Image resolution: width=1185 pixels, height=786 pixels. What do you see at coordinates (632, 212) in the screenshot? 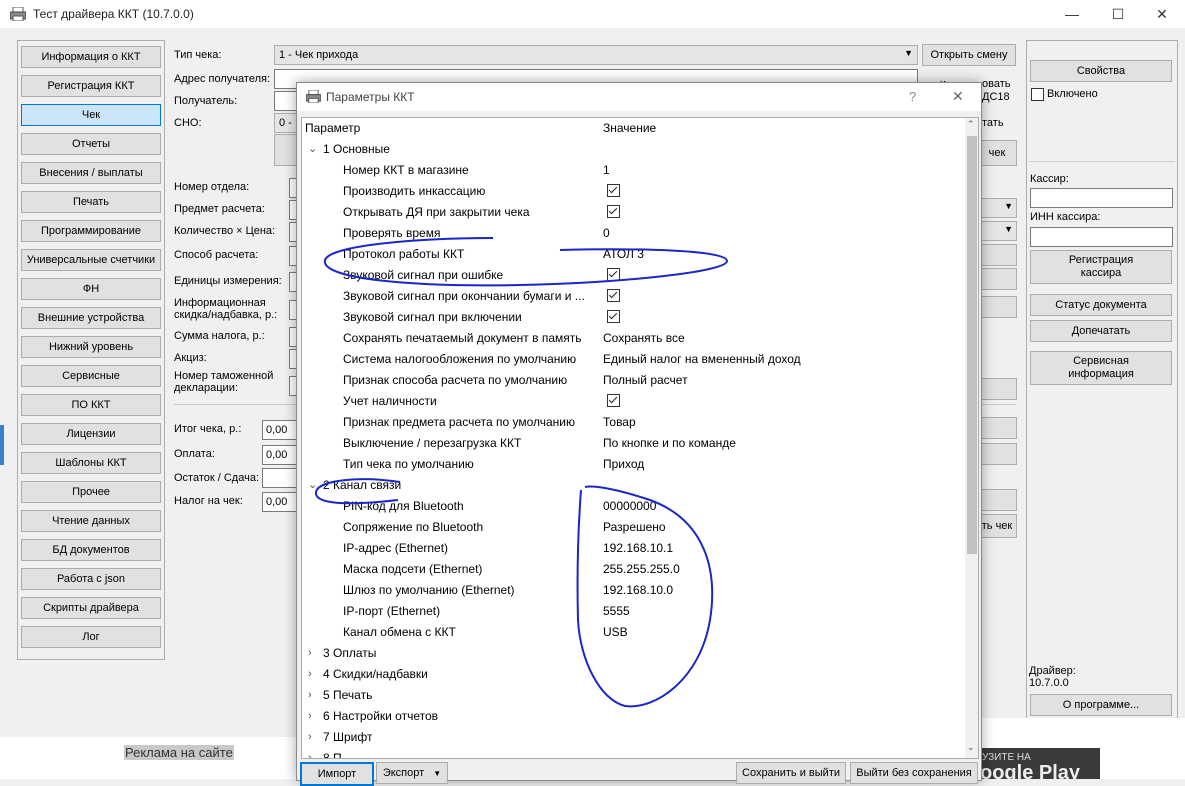
I see `tree-row: Открывать ДЯ при закрытии чека` at bounding box center [632, 212].